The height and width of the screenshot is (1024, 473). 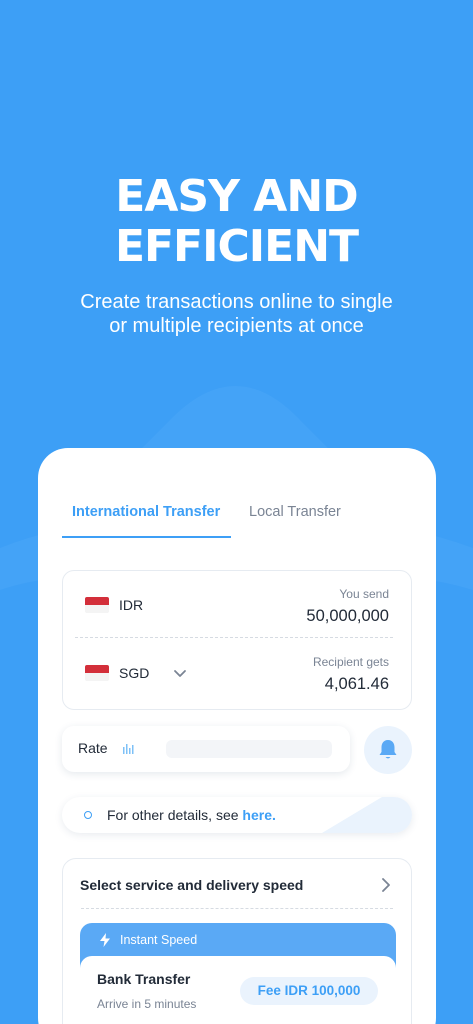 What do you see at coordinates (236, 302) in the screenshot?
I see `hero-subtitle-line-1: Create transactions online to single` at bounding box center [236, 302].